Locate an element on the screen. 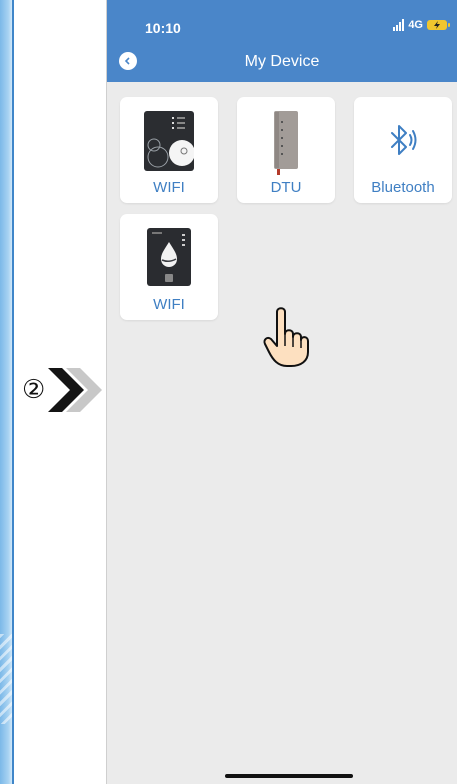  device-card-bluetooth: Bluetooth is located at coordinates (403, 150).